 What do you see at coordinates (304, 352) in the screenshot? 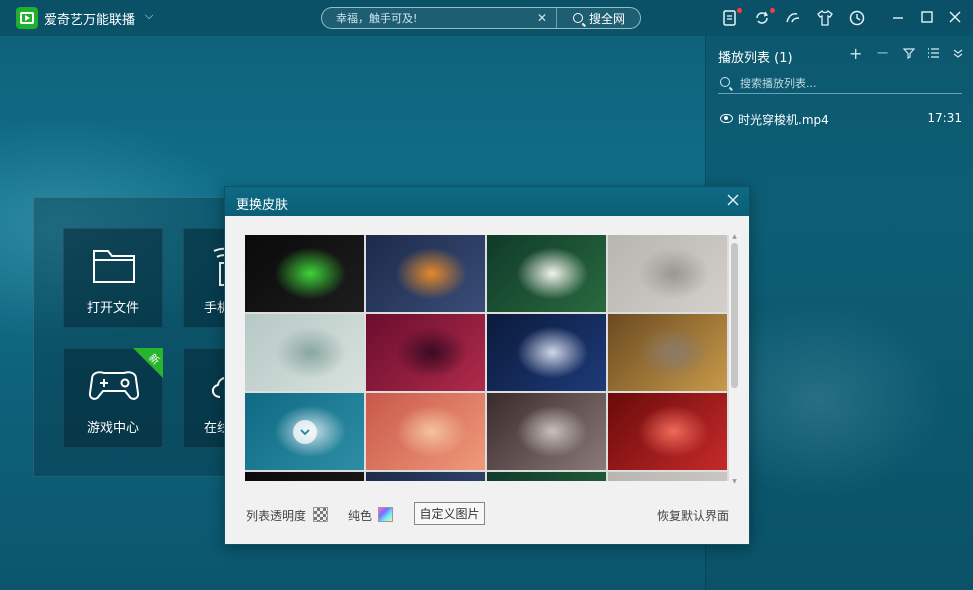
I see `skin-thumbnail-umbrella` at bounding box center [304, 352].